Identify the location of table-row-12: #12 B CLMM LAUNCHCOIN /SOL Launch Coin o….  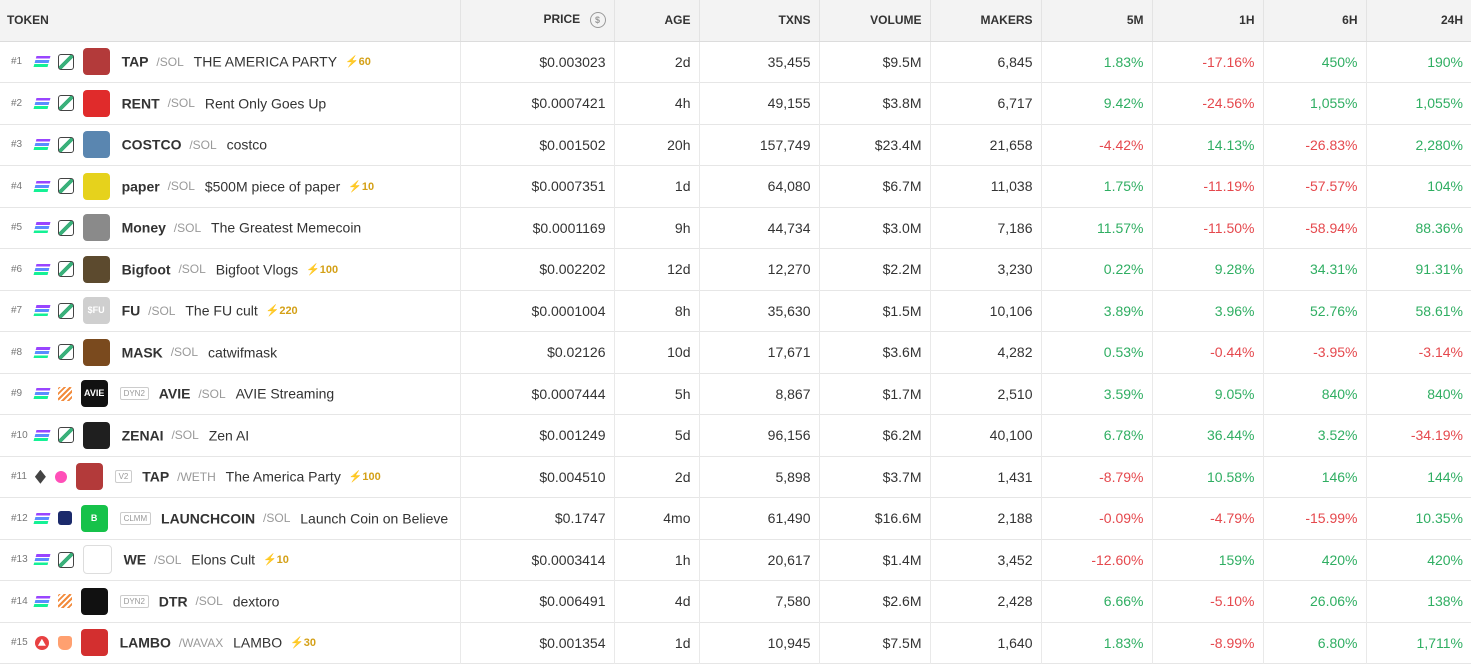
(735, 518).